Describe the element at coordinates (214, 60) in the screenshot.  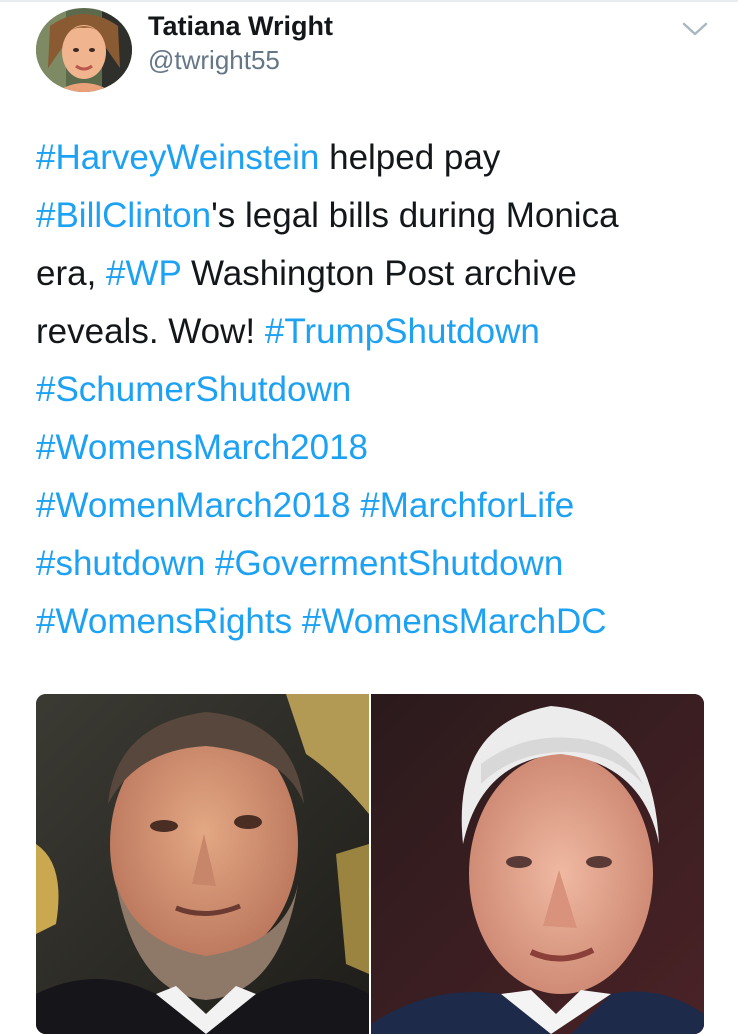
I see `author-handle: @twright55` at that location.